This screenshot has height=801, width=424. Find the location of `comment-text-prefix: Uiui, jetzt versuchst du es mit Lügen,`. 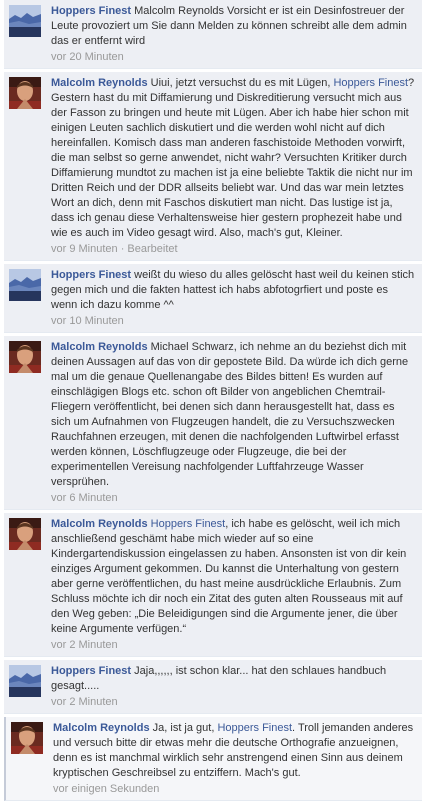

comment-text-prefix: Uiui, jetzt versuchst du es mit Lügen, is located at coordinates (242, 83).